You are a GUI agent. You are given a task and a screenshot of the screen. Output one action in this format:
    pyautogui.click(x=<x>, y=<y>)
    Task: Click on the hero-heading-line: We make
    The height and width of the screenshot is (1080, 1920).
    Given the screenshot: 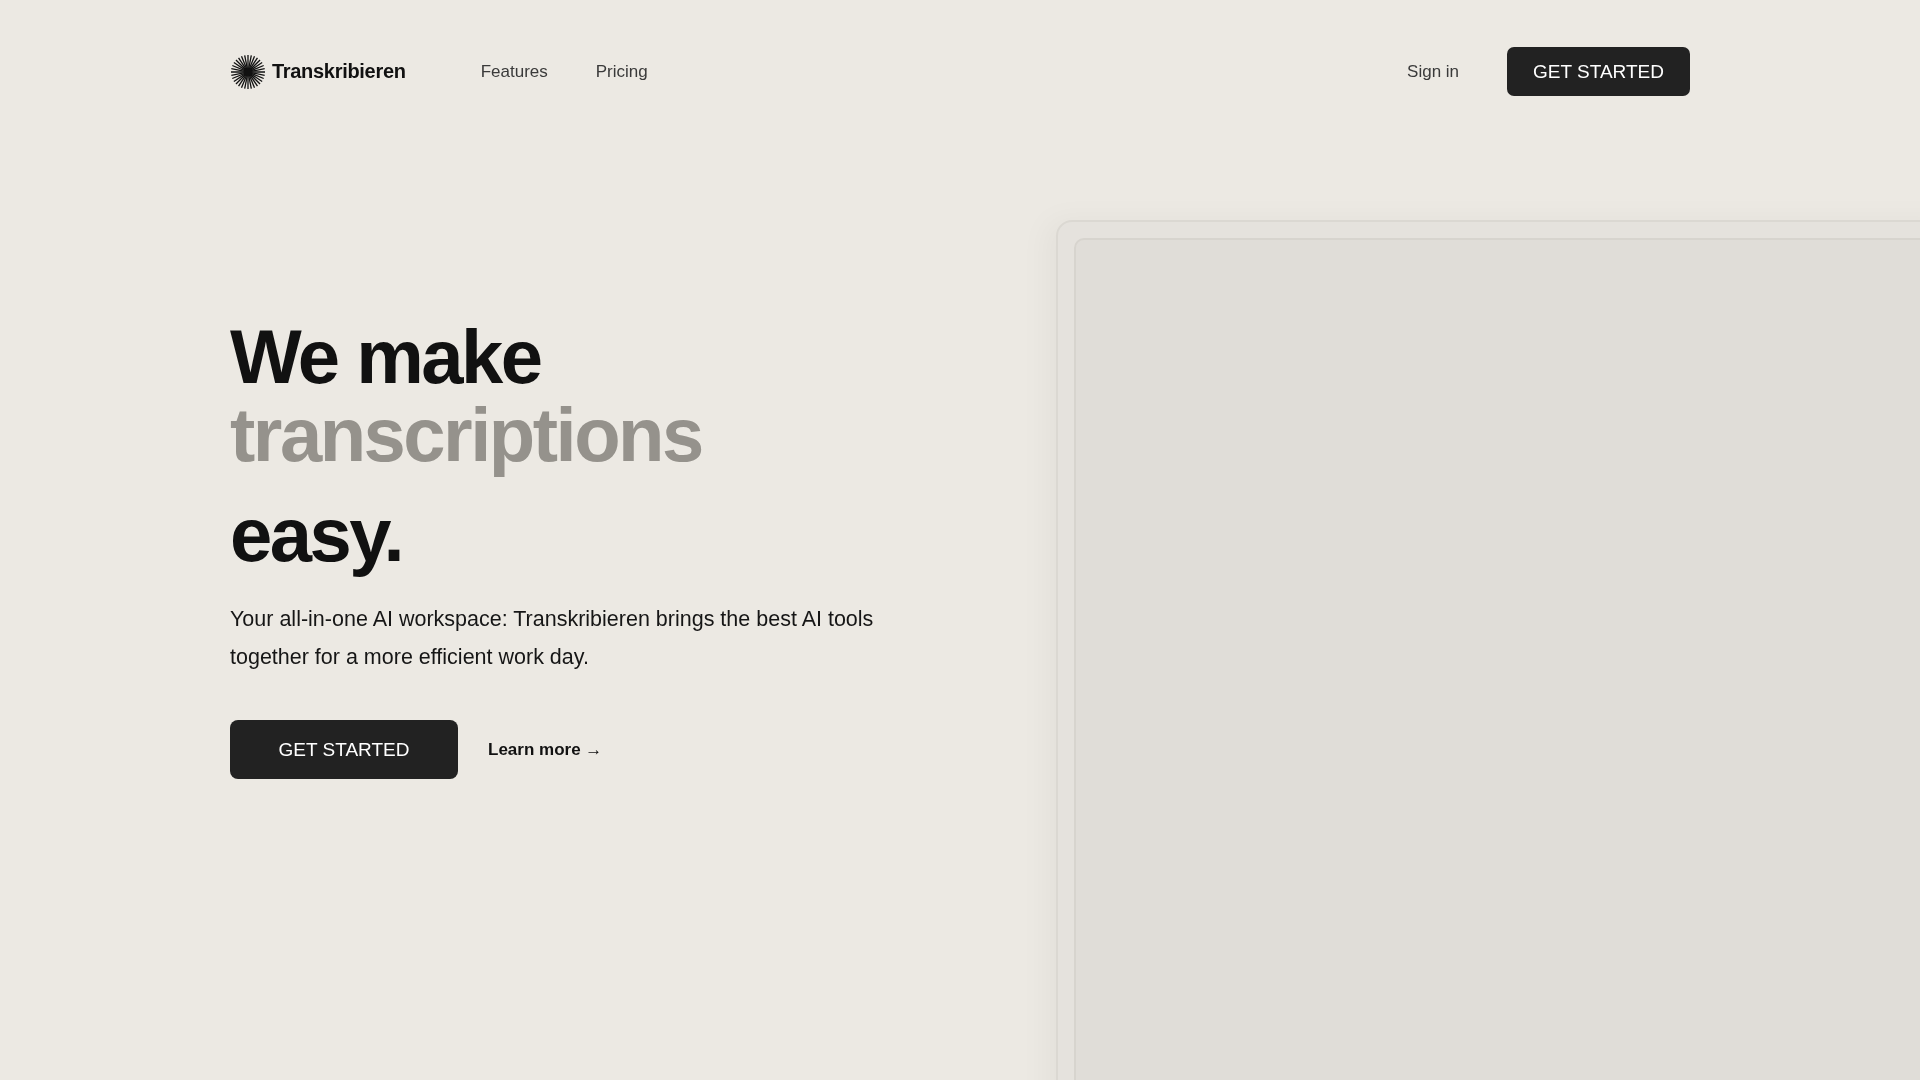 What is the action you would take?
    pyautogui.click(x=386, y=357)
    